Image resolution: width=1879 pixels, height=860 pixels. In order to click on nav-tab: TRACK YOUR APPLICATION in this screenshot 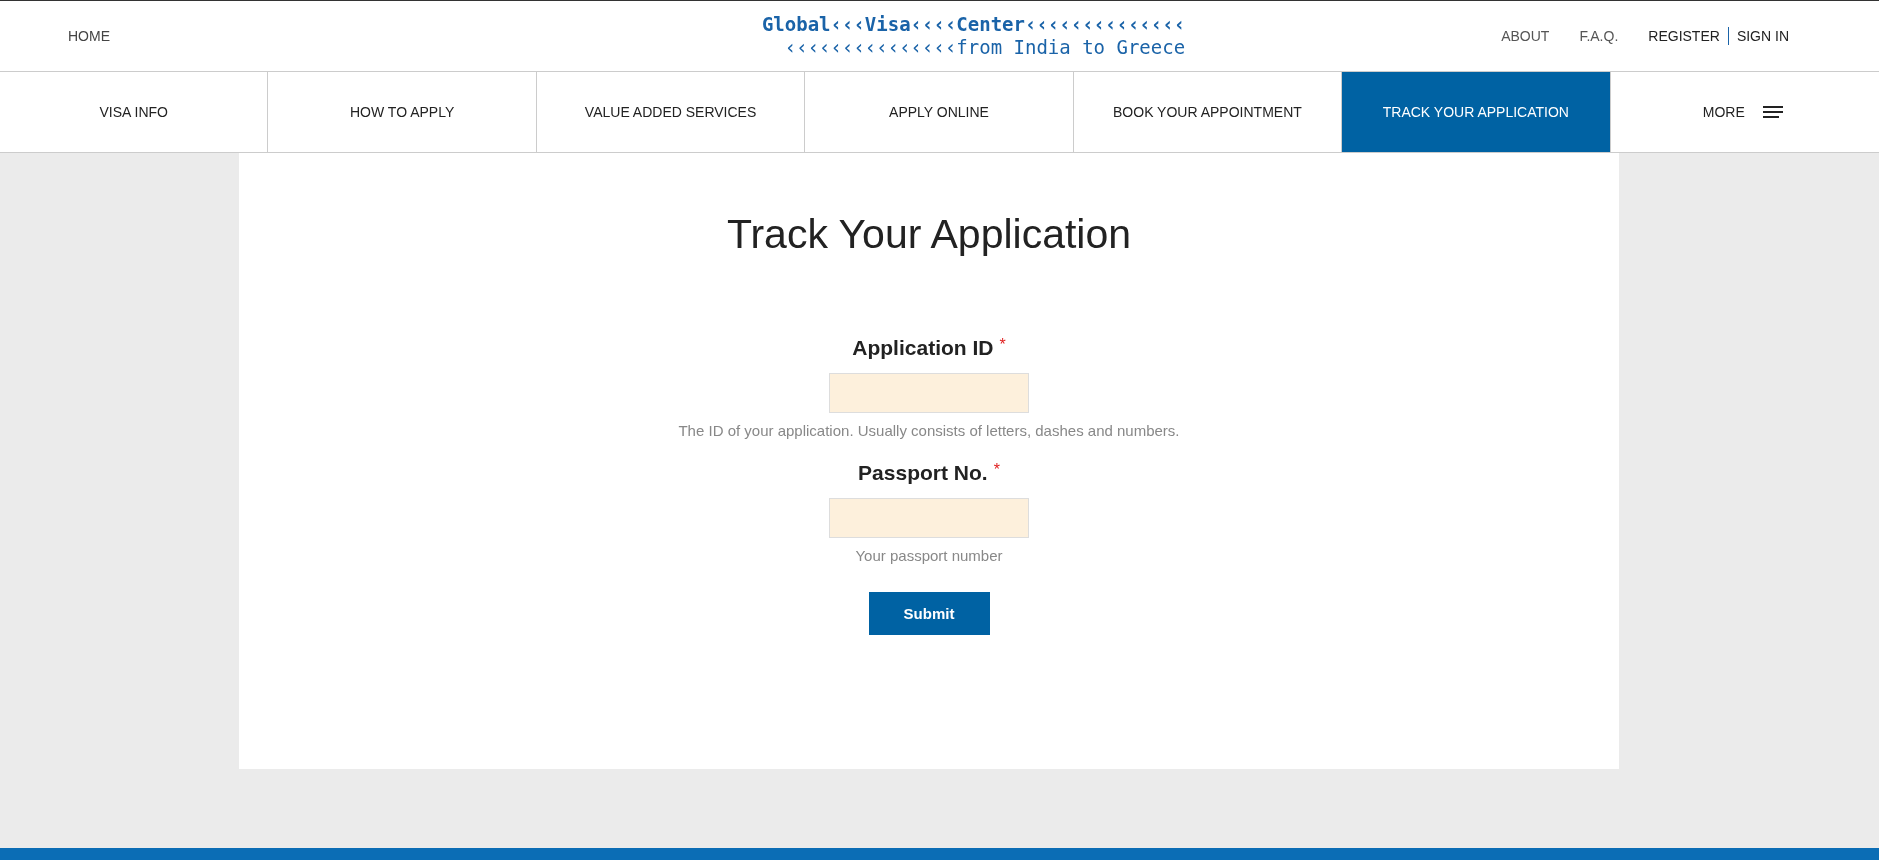, I will do `click(1476, 112)`.